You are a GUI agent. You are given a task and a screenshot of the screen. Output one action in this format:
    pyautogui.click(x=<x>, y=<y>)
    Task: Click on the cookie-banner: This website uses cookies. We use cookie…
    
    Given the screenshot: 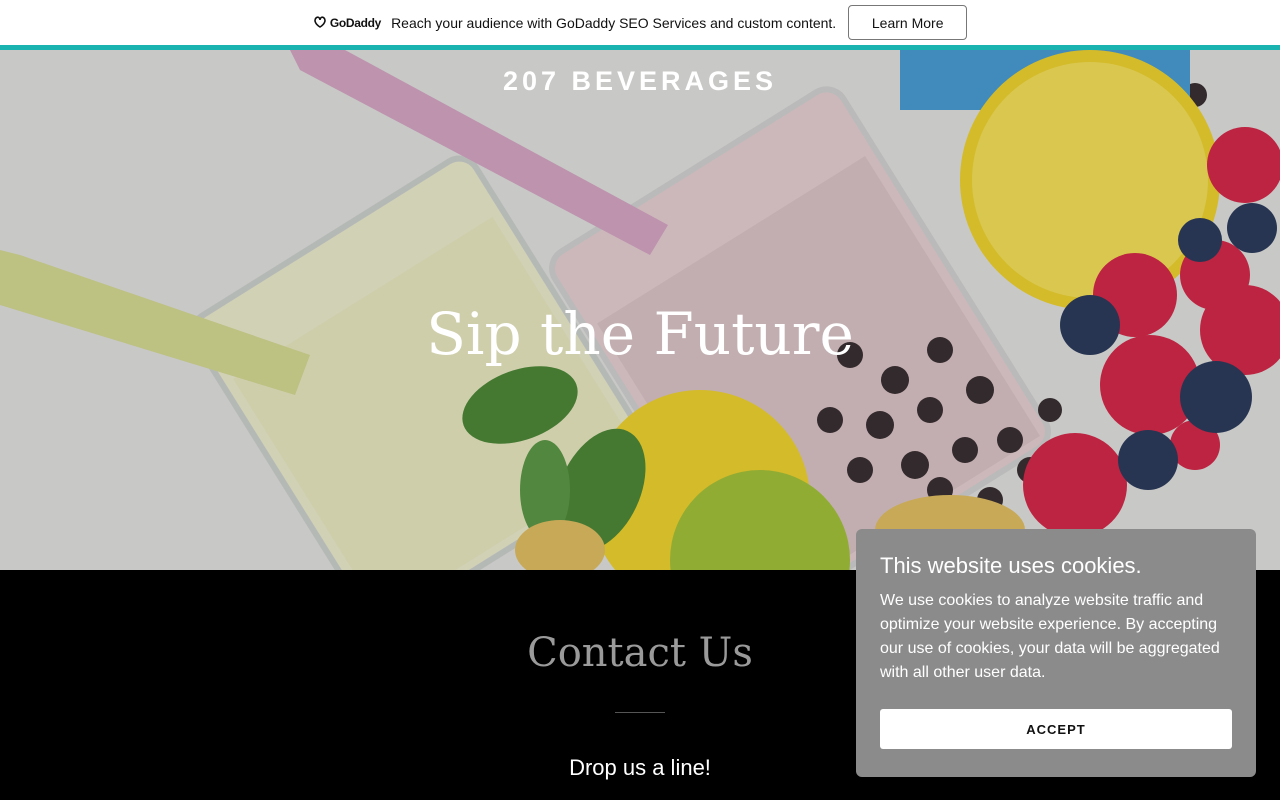 What is the action you would take?
    pyautogui.click(x=1056, y=653)
    